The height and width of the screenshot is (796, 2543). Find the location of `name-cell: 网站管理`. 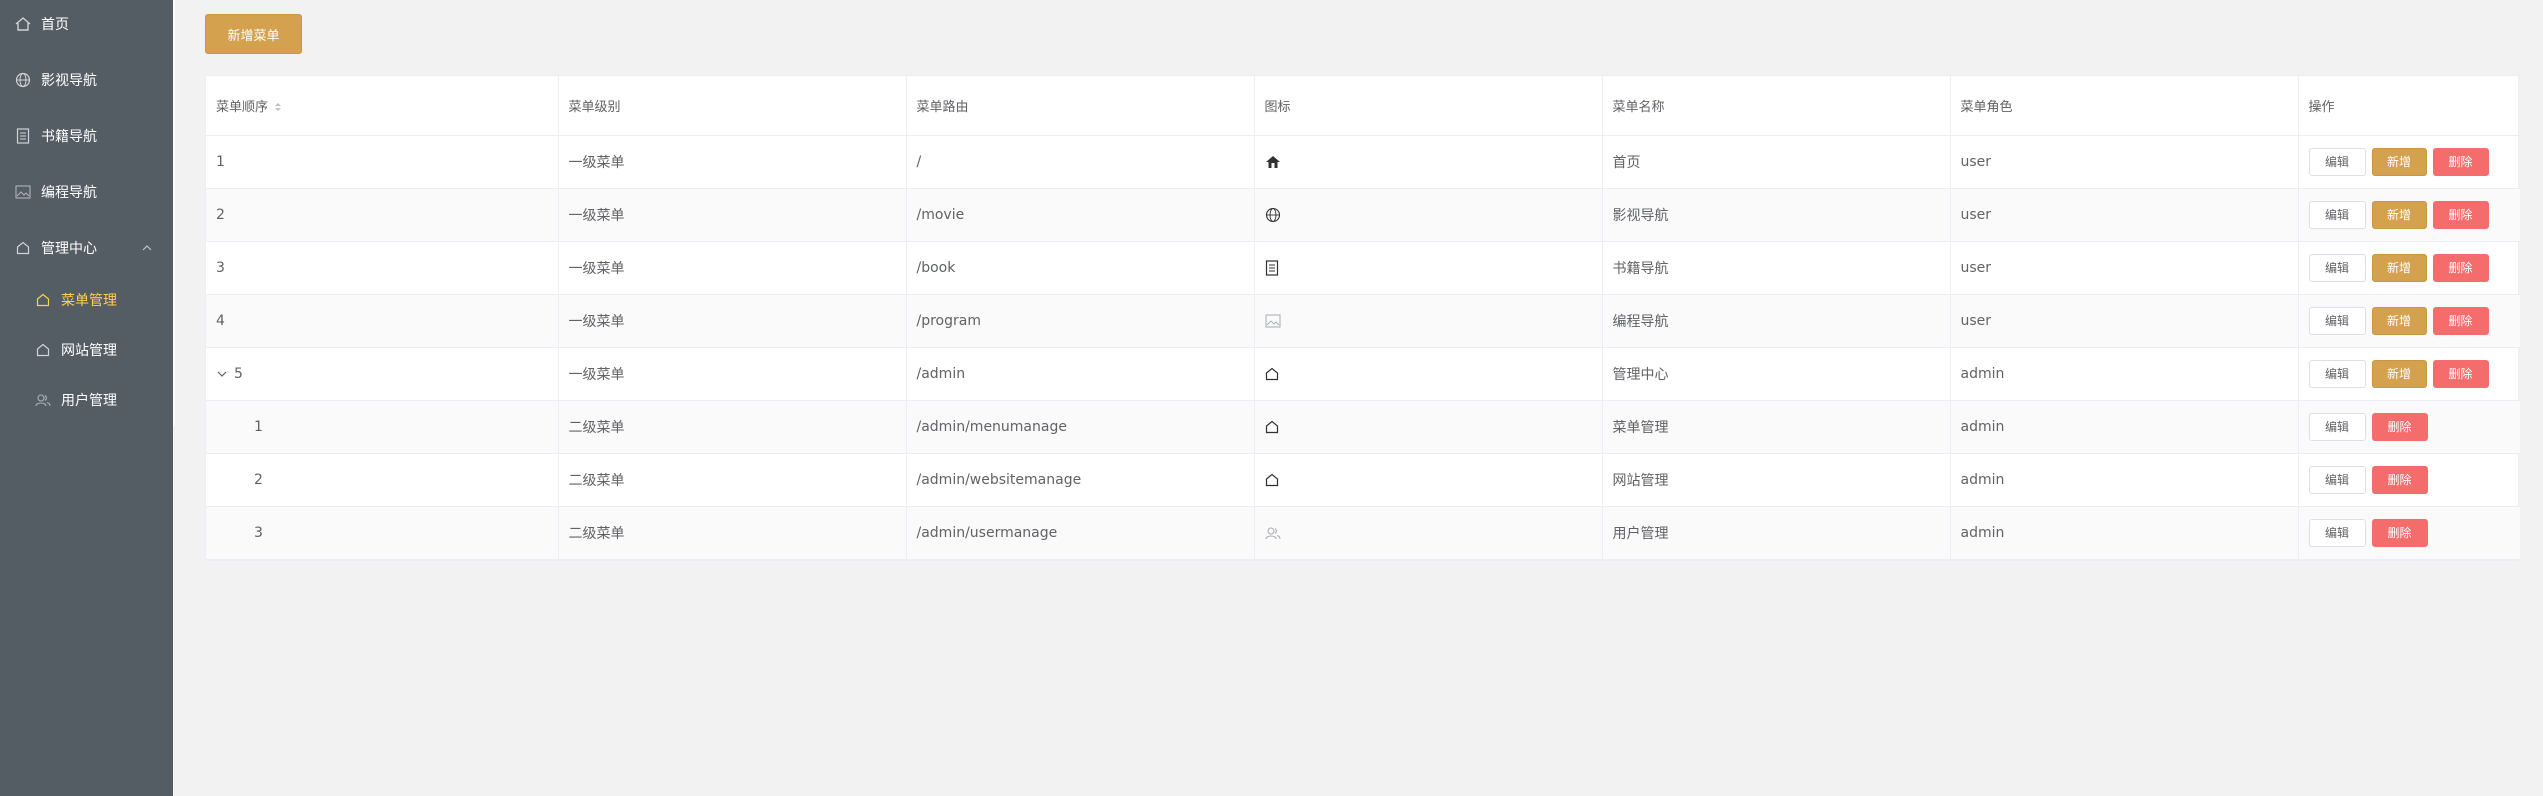

name-cell: 网站管理 is located at coordinates (1776, 480).